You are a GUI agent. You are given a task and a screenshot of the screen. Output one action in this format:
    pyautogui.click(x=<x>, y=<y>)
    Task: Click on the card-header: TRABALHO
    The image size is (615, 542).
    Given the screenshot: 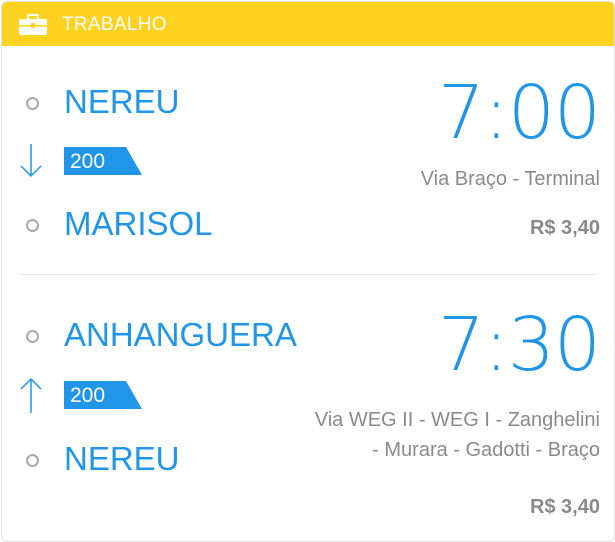 What is the action you would take?
    pyautogui.click(x=308, y=24)
    